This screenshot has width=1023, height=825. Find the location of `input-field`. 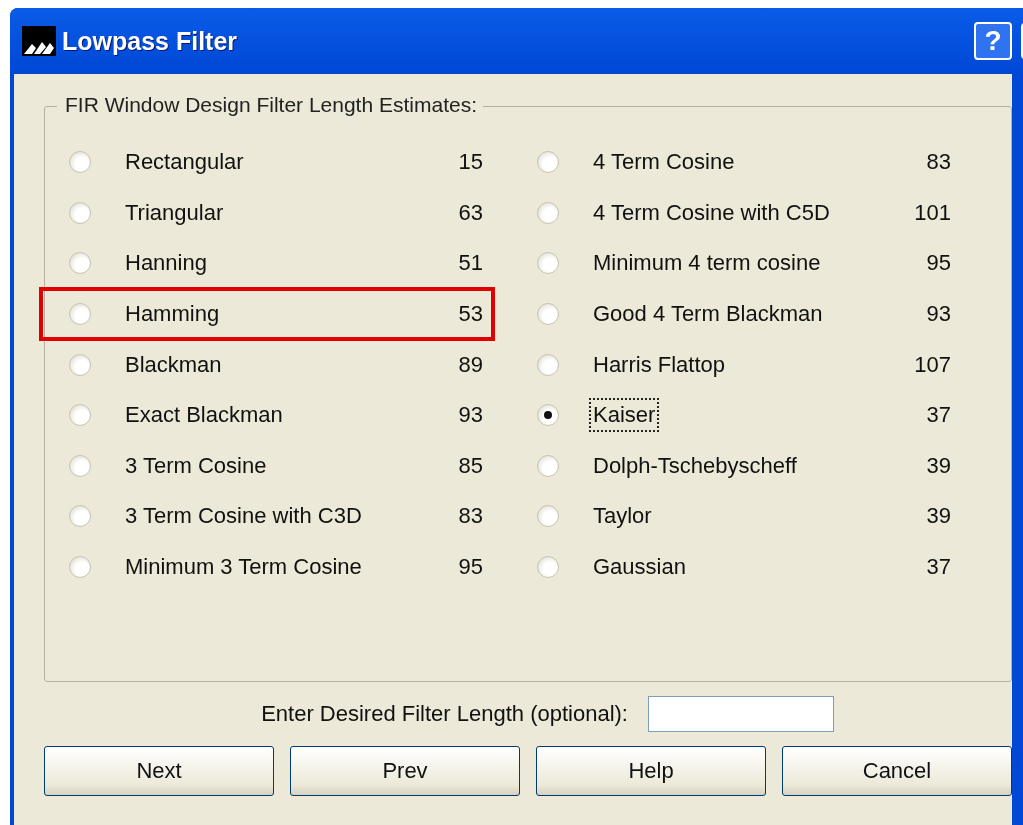

input-field is located at coordinates (741, 714).